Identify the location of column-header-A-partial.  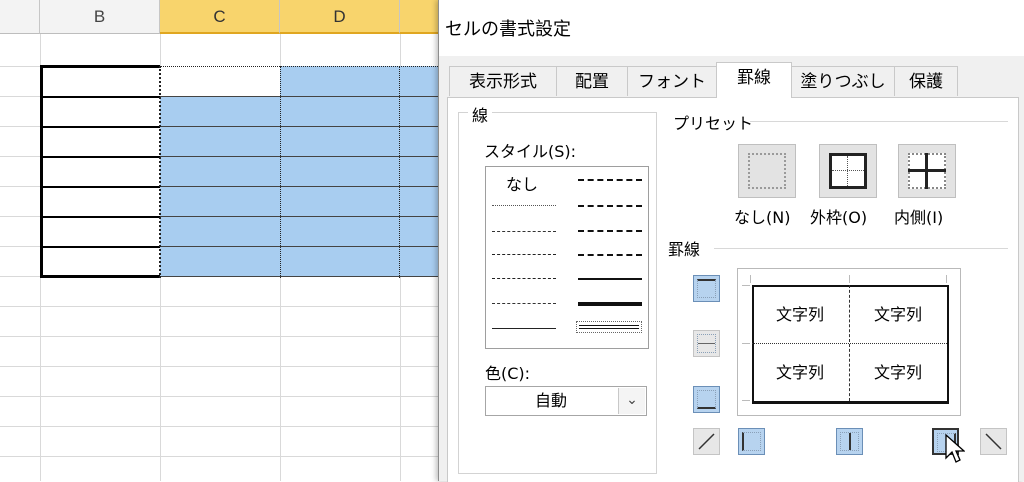
(20, 17).